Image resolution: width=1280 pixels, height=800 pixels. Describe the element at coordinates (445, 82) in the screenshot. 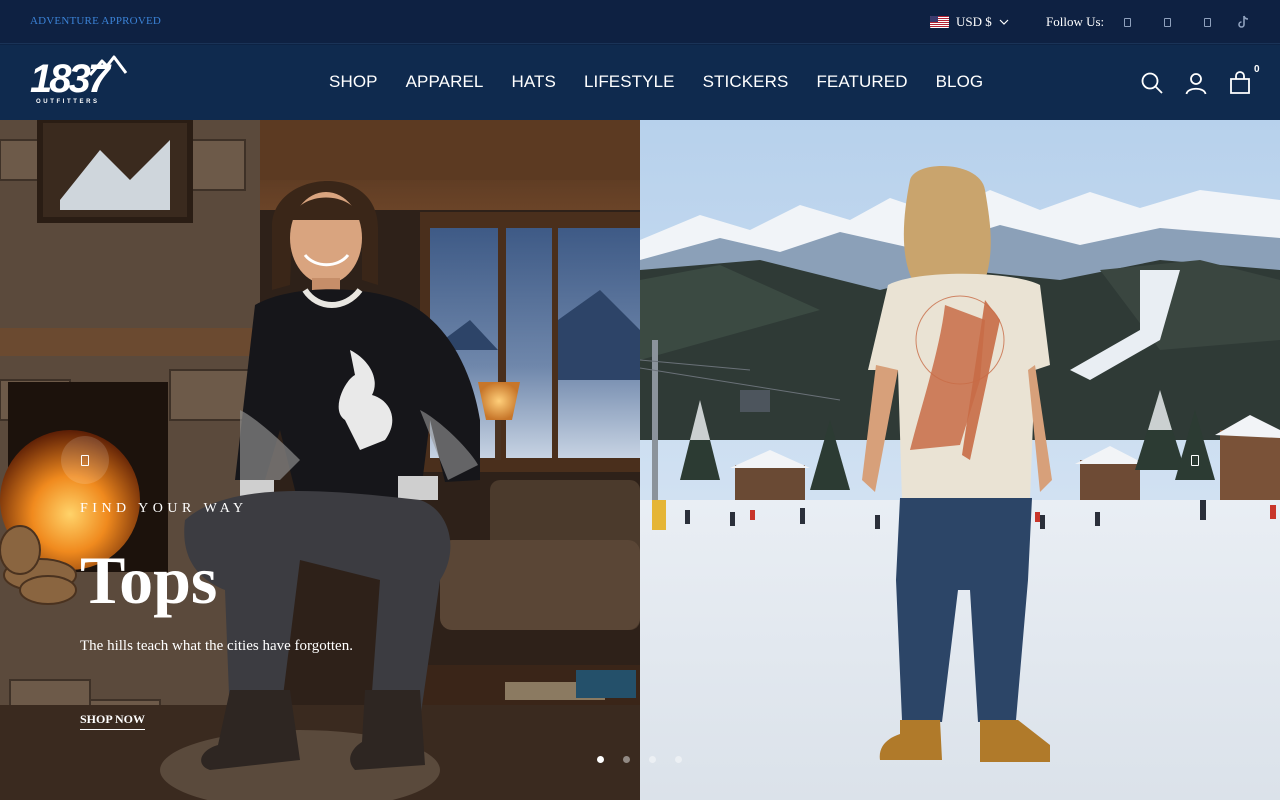

I see `nav-item-apparel: APPAREL` at that location.